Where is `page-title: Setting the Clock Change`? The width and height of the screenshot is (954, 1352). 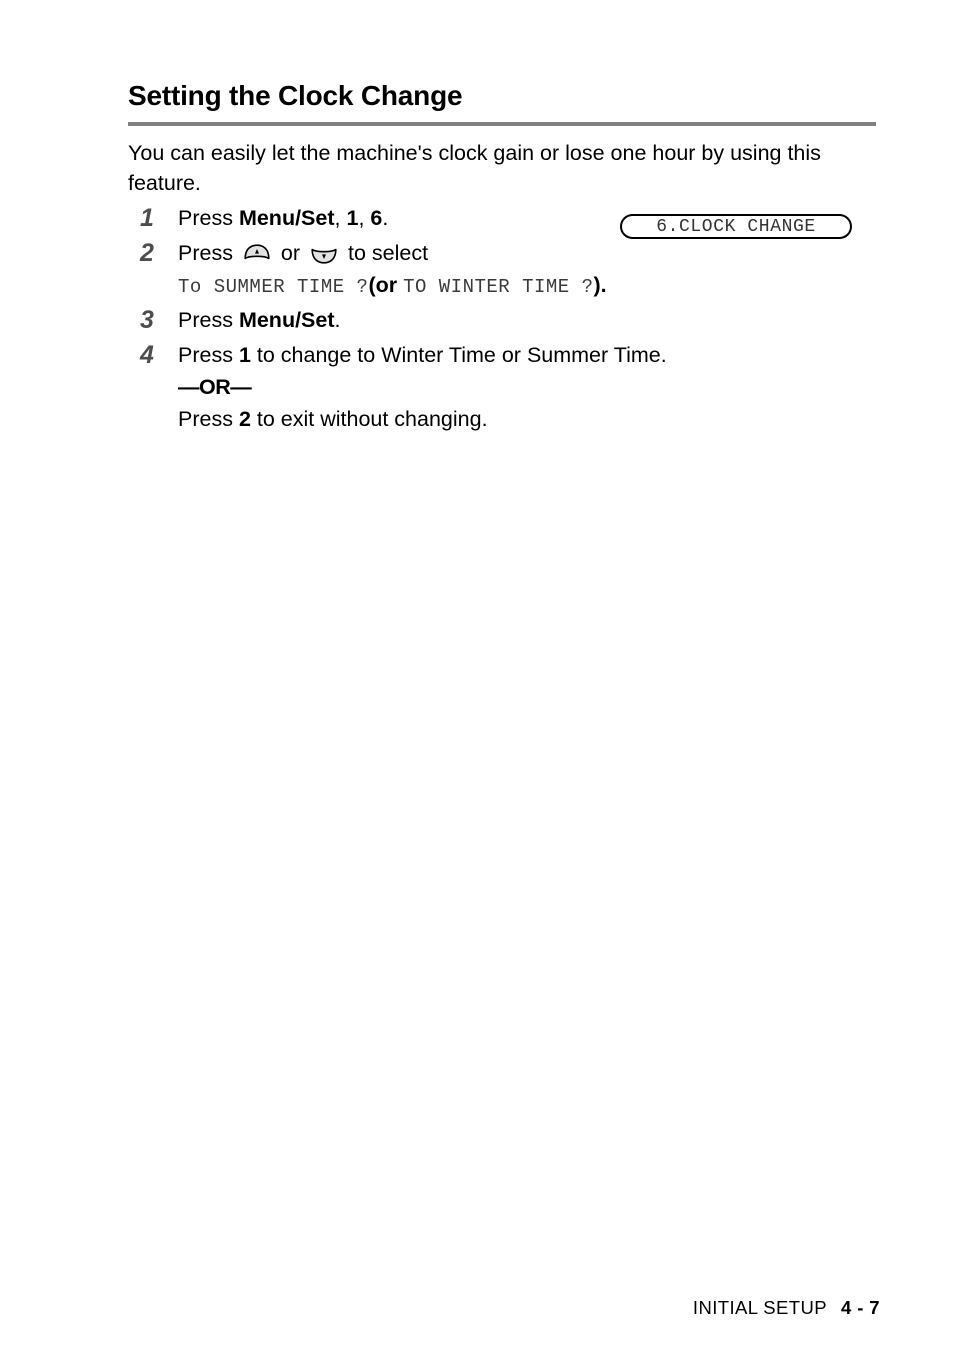
page-title: Setting the Clock Change is located at coordinates (295, 95).